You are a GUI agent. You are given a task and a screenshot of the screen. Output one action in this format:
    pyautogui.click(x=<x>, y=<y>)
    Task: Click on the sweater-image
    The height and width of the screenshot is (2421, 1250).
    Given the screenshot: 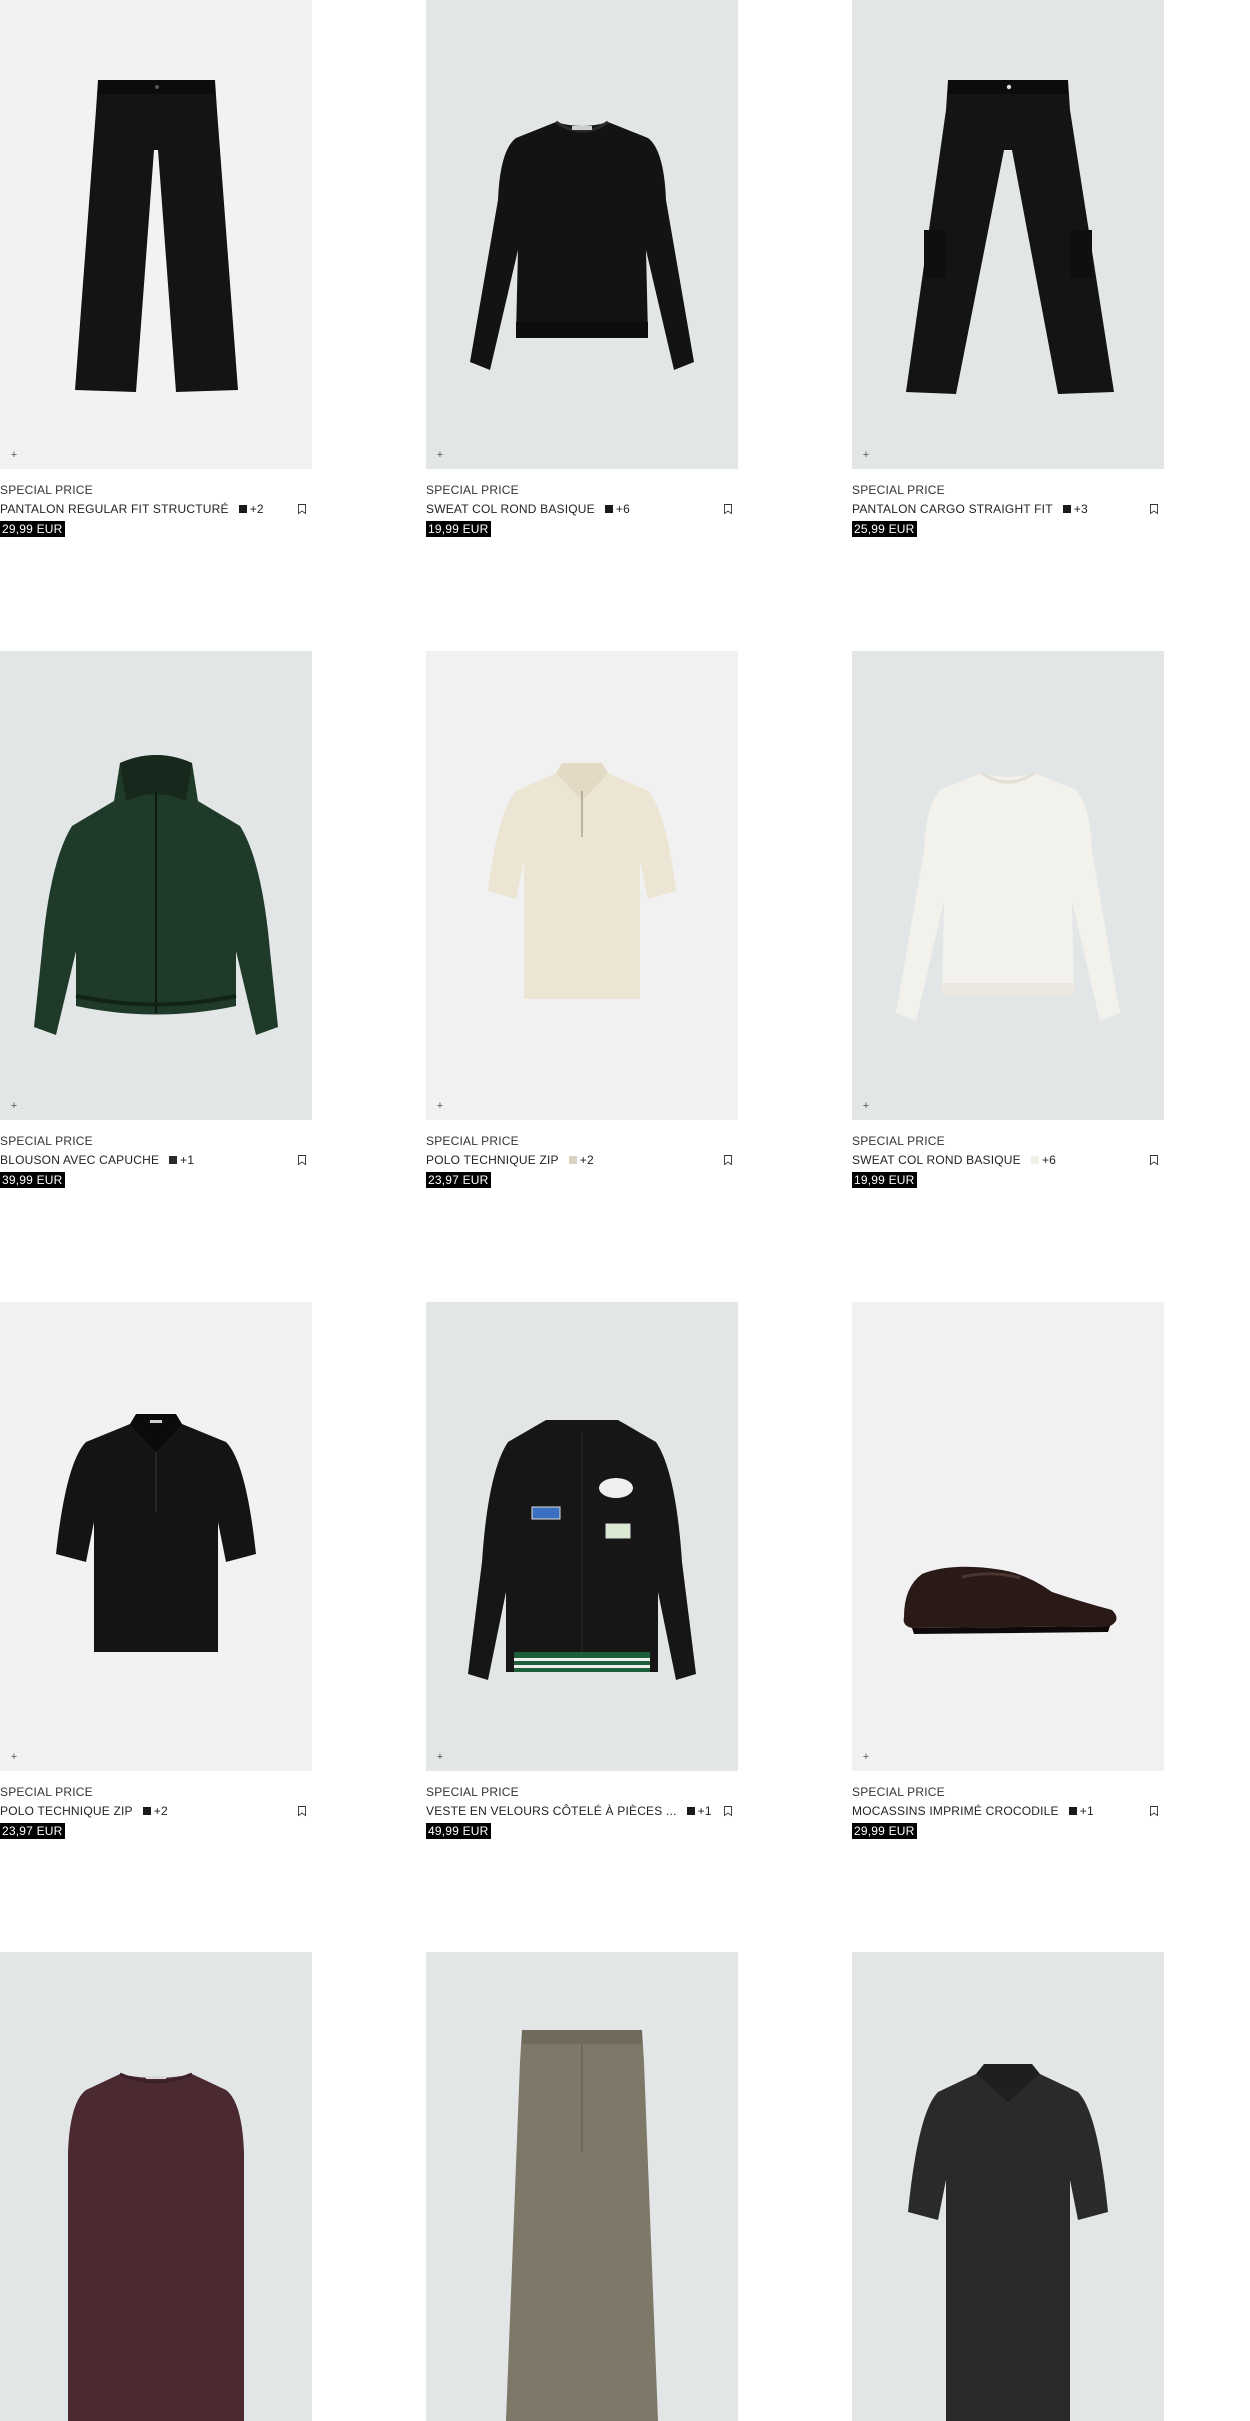 What is the action you would take?
    pyautogui.click(x=156, y=2246)
    